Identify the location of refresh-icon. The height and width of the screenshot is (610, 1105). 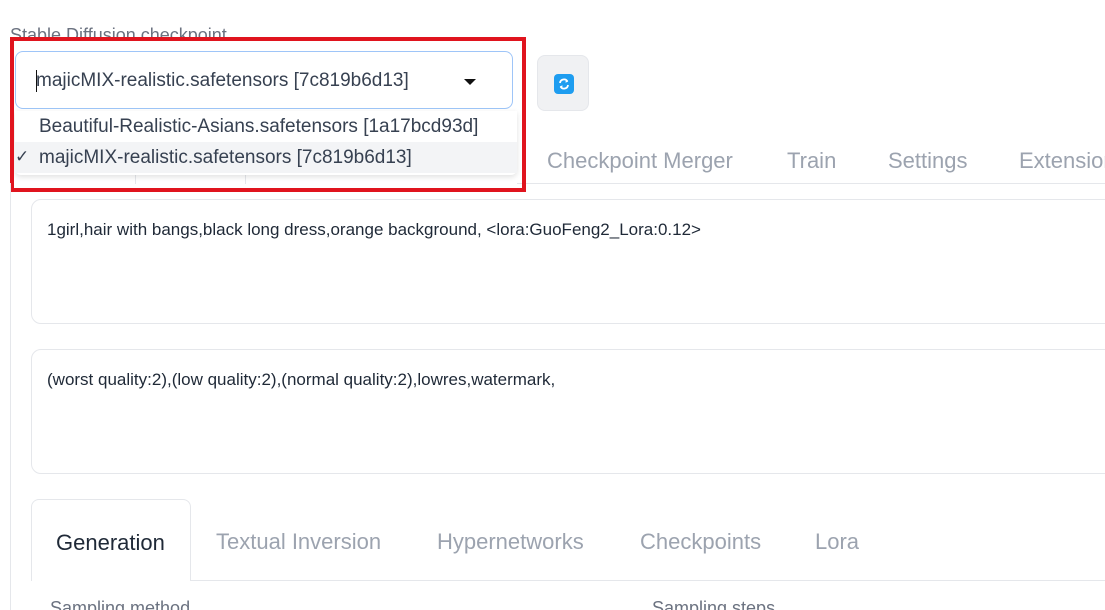
(564, 84).